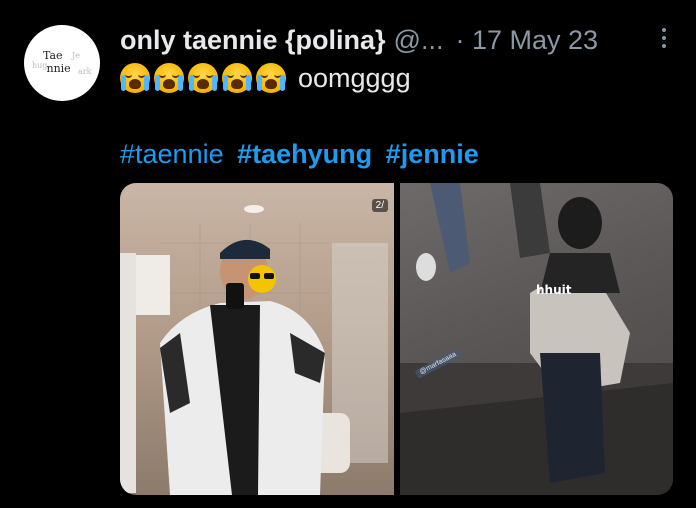 The image size is (696, 508). Describe the element at coordinates (76, 55) in the screenshot. I see `avatar-faint-text-b: Je` at that location.